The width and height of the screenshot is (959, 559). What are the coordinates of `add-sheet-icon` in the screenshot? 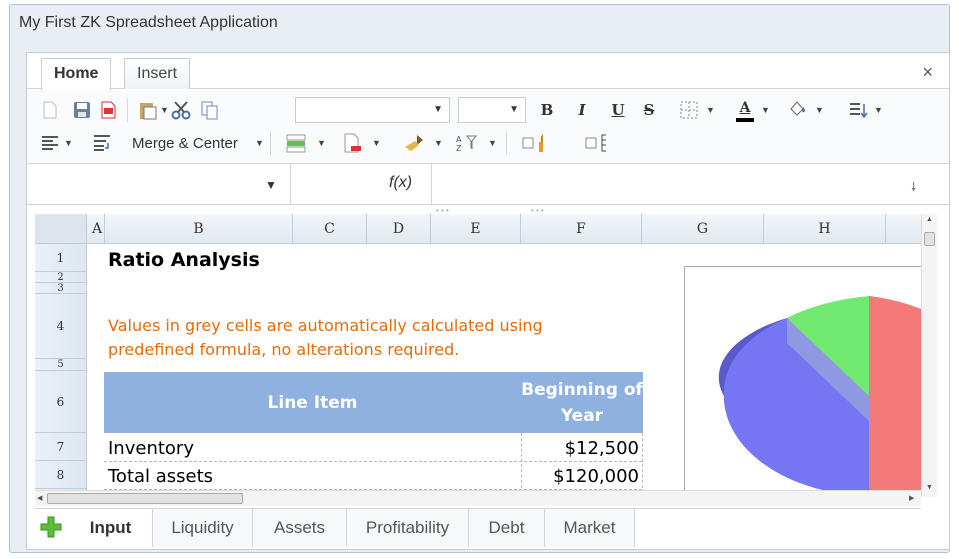 It's located at (51, 527).